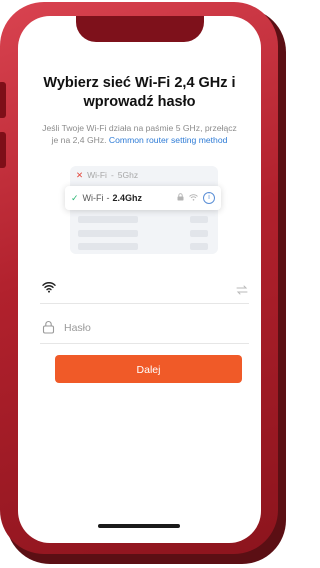 Image resolution: width=320 pixels, height=568 pixels. What do you see at coordinates (93, 198) in the screenshot?
I see `selected-network-label: Wi-Fi` at bounding box center [93, 198].